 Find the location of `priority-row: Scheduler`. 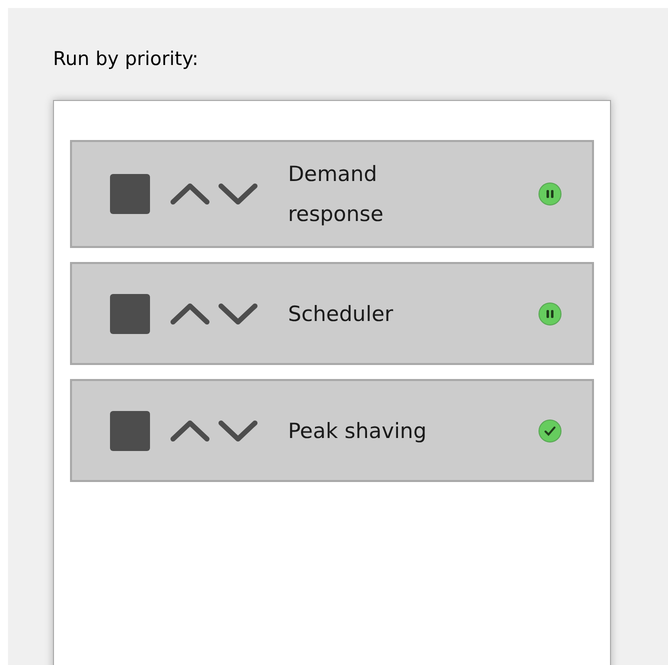

priority-row: Scheduler is located at coordinates (332, 313).